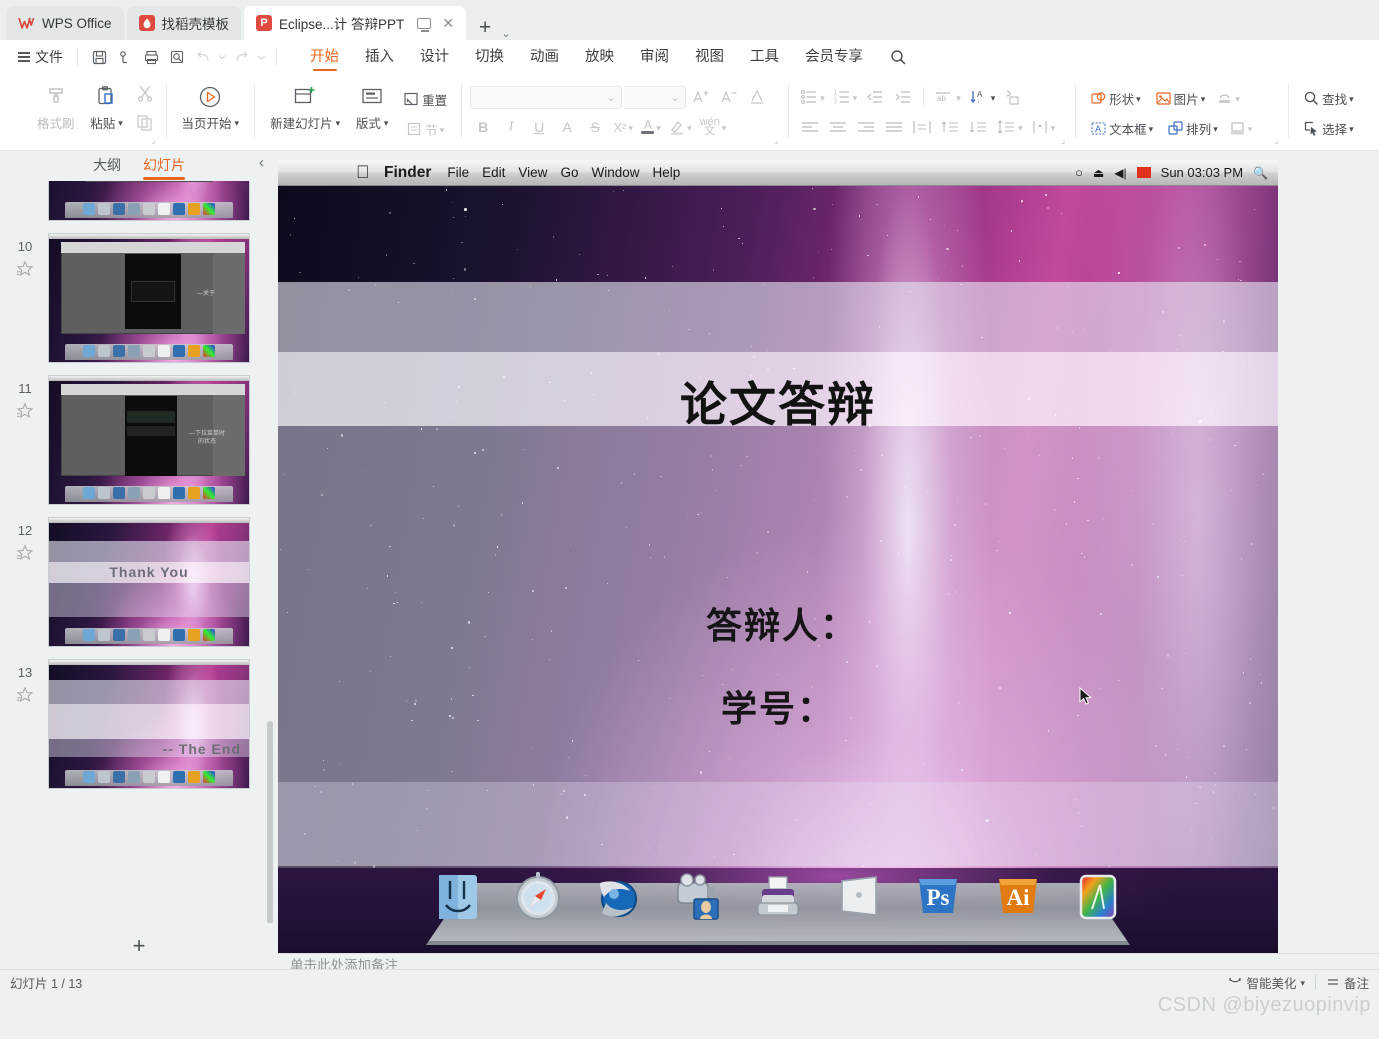  I want to click on decrease-indent-button, so click(875, 97).